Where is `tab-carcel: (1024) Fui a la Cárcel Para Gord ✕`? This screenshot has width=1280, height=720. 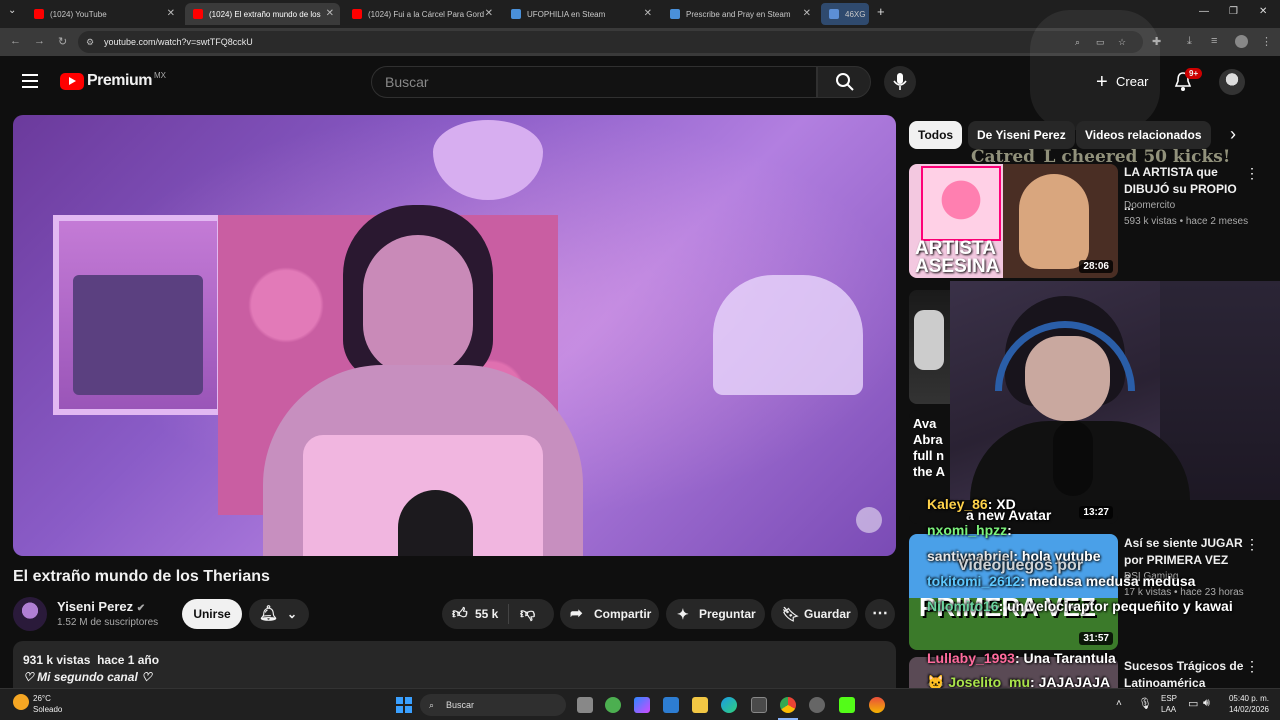 tab-carcel: (1024) Fui a la Cárcel Para Gord ✕ is located at coordinates (421, 14).